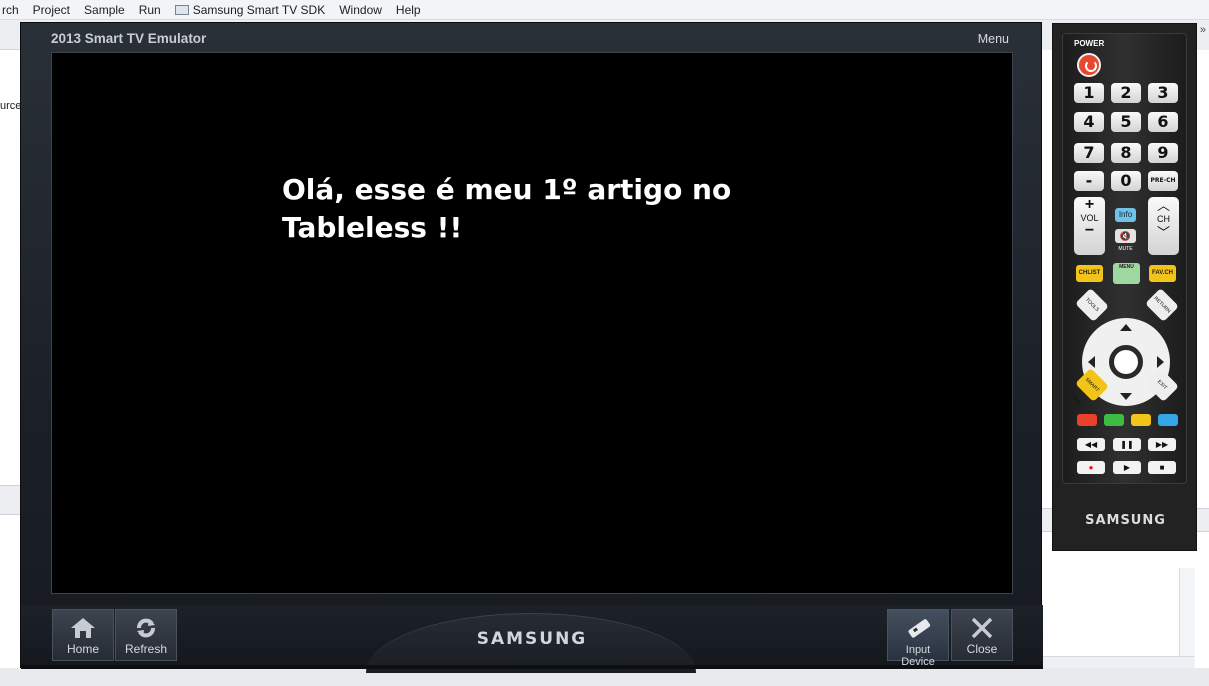 This screenshot has height=686, width=1209. I want to click on enter-button, so click(1126, 362).